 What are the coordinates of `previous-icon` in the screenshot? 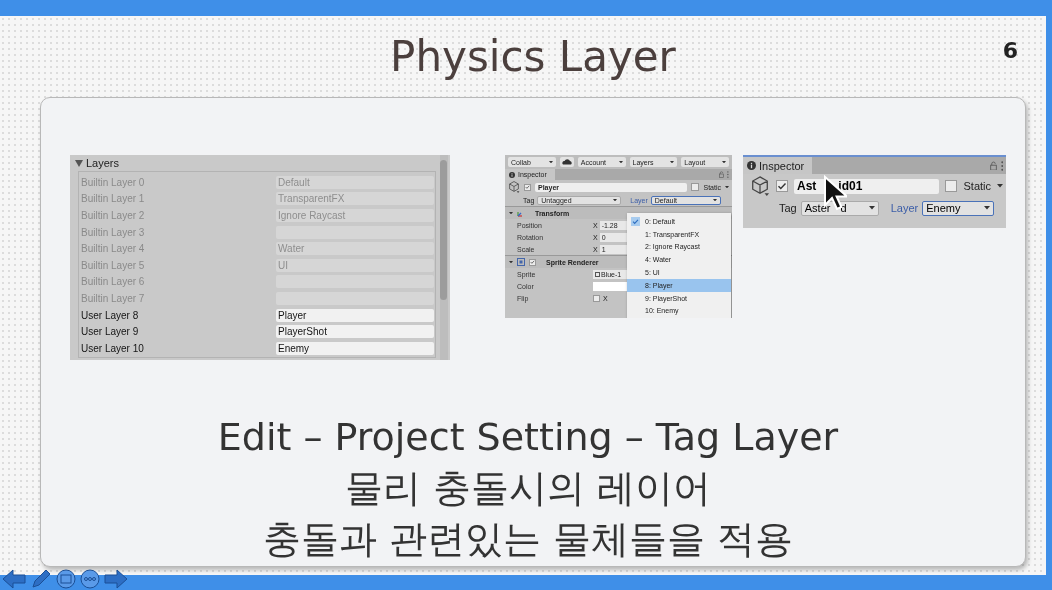 It's located at (14, 579).